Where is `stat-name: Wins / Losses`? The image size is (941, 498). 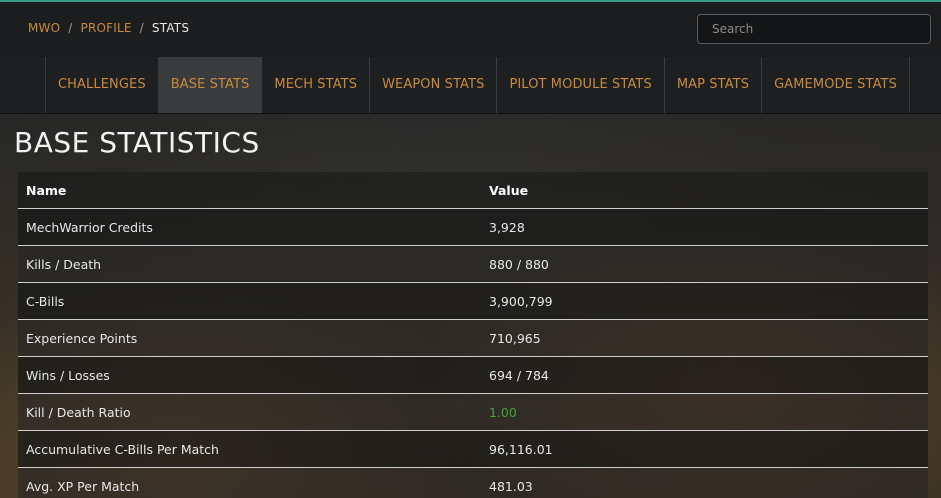 stat-name: Wins / Losses is located at coordinates (249, 375).